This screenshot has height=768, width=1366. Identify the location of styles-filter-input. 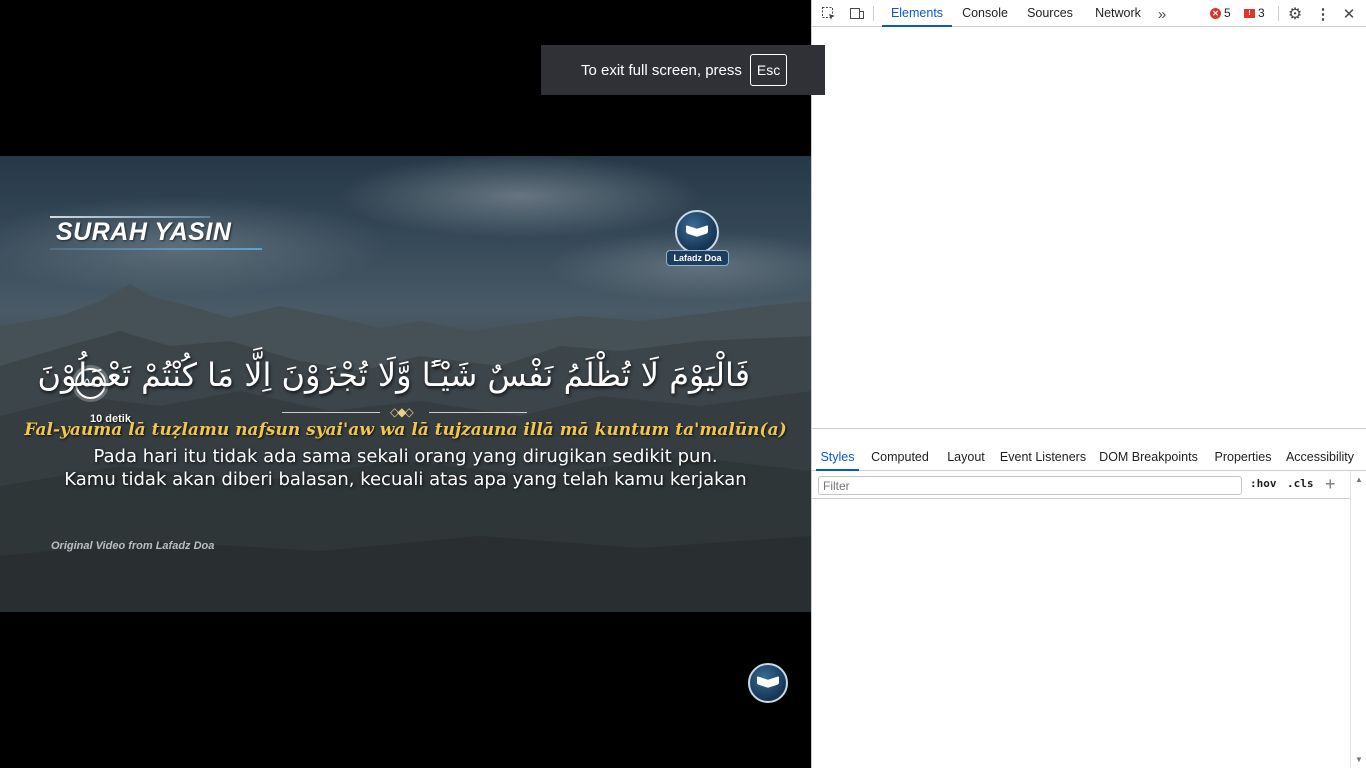
(1030, 485).